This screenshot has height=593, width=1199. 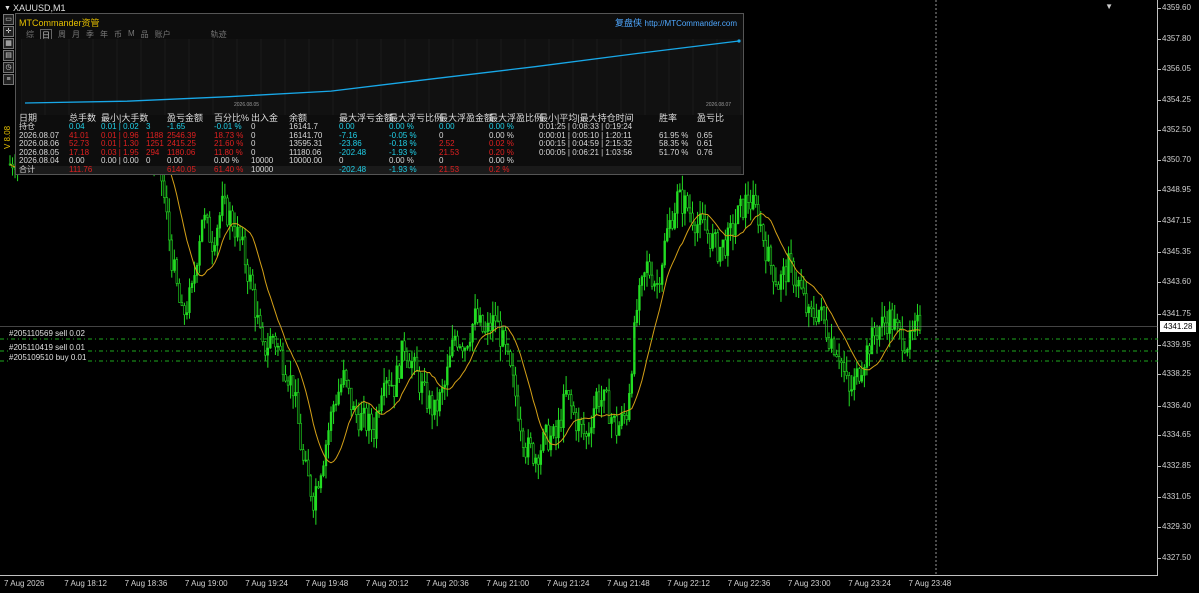 I want to click on price-tick-label: 4354.25, so click(x=1174, y=99).